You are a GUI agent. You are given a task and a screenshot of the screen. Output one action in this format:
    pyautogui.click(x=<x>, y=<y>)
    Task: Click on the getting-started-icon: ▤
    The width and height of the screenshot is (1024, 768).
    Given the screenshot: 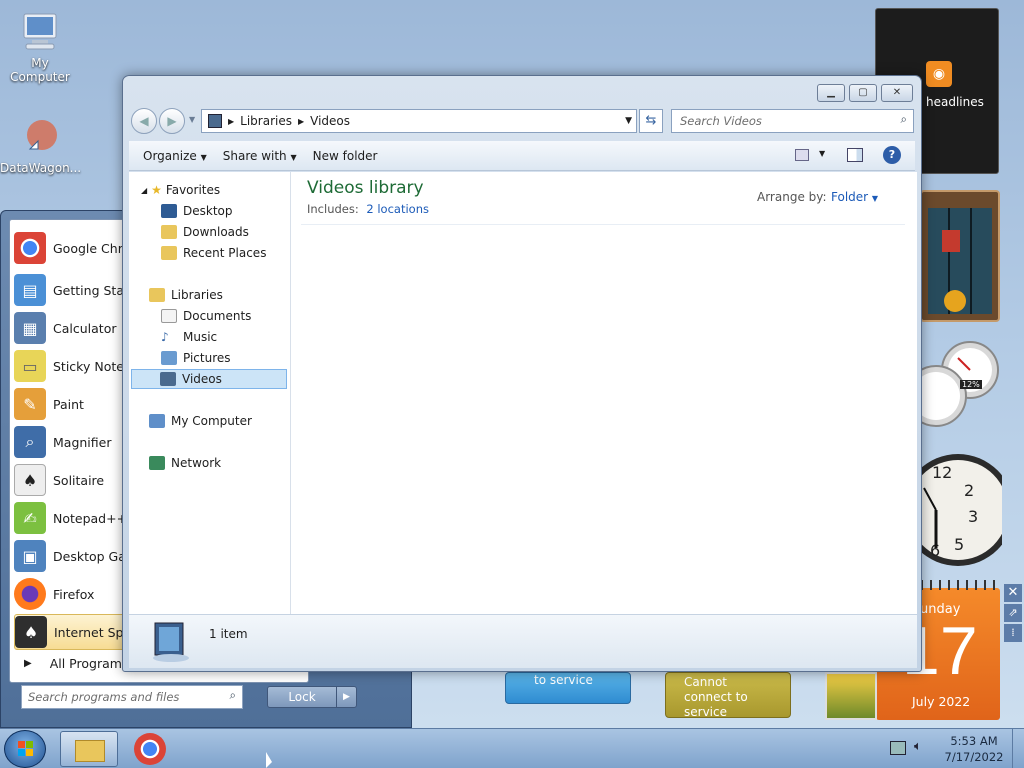 What is the action you would take?
    pyautogui.click(x=30, y=290)
    